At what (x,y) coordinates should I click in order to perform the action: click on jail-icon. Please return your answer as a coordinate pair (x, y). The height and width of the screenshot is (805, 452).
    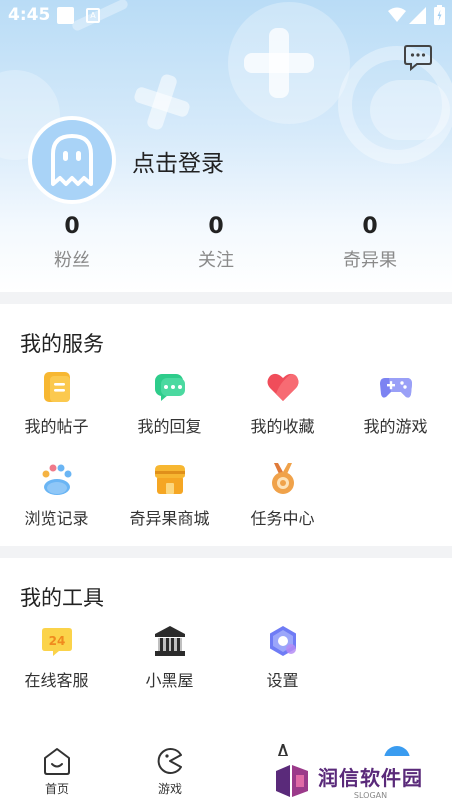
    Looking at the image, I should click on (169, 641).